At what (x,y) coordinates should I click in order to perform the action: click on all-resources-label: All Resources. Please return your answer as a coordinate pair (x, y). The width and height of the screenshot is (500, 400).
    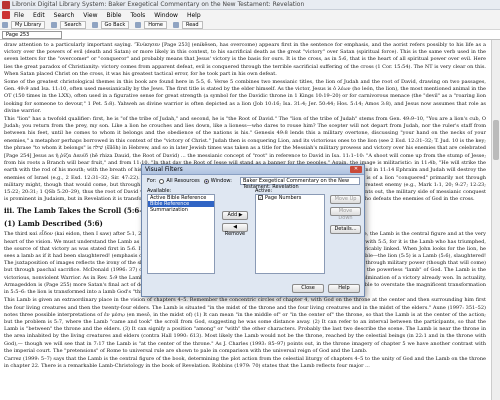
    Looking at the image, I should click on (183, 181).